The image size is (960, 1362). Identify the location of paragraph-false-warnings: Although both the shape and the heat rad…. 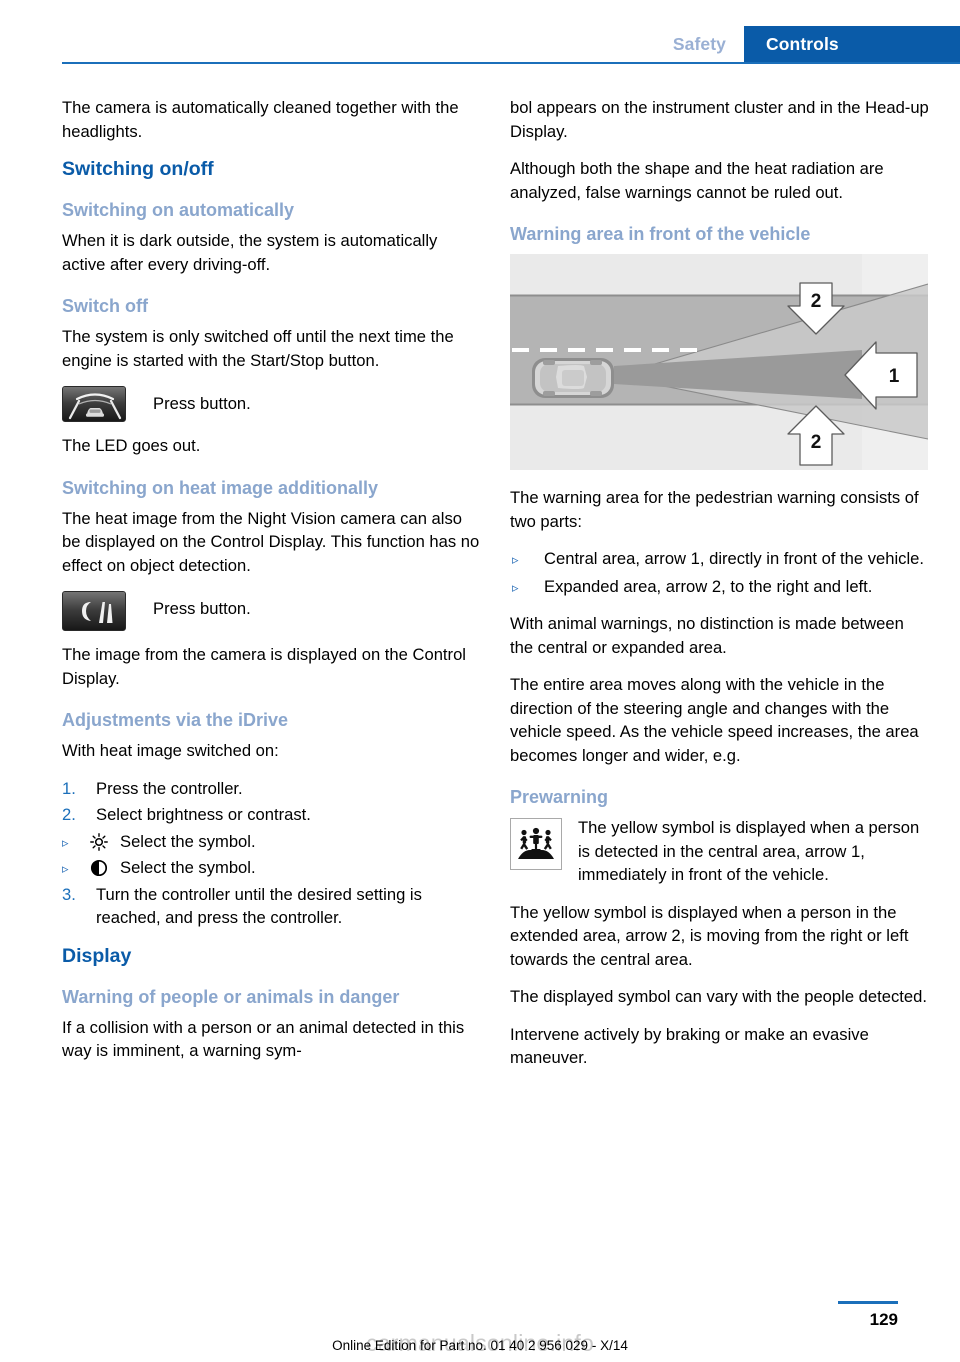
(697, 180).